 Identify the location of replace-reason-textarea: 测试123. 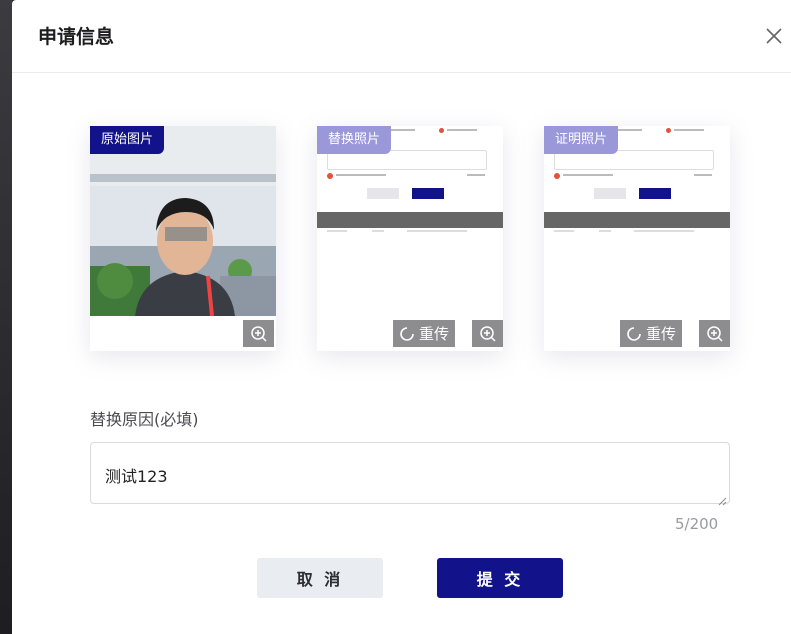
(410, 474).